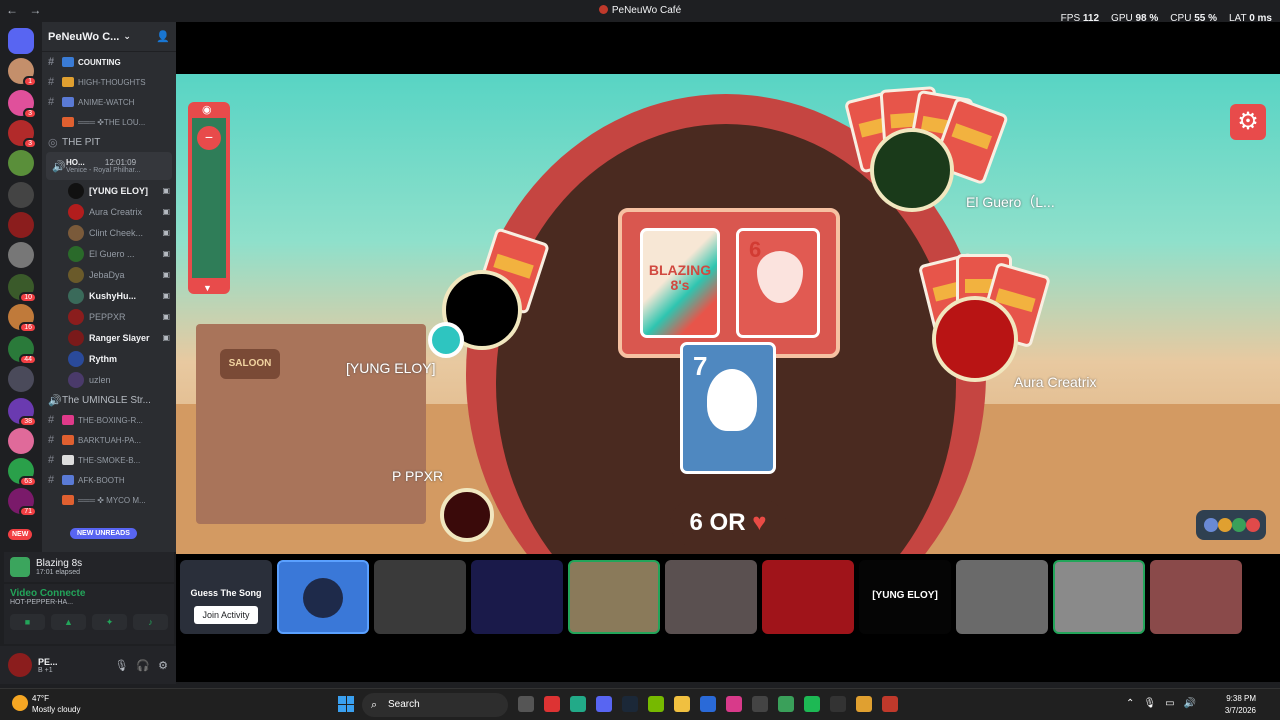 The width and height of the screenshot is (1280, 720). What do you see at coordinates (109, 295) in the screenshot?
I see `voice-user: KushyHu... ▣` at bounding box center [109, 295].